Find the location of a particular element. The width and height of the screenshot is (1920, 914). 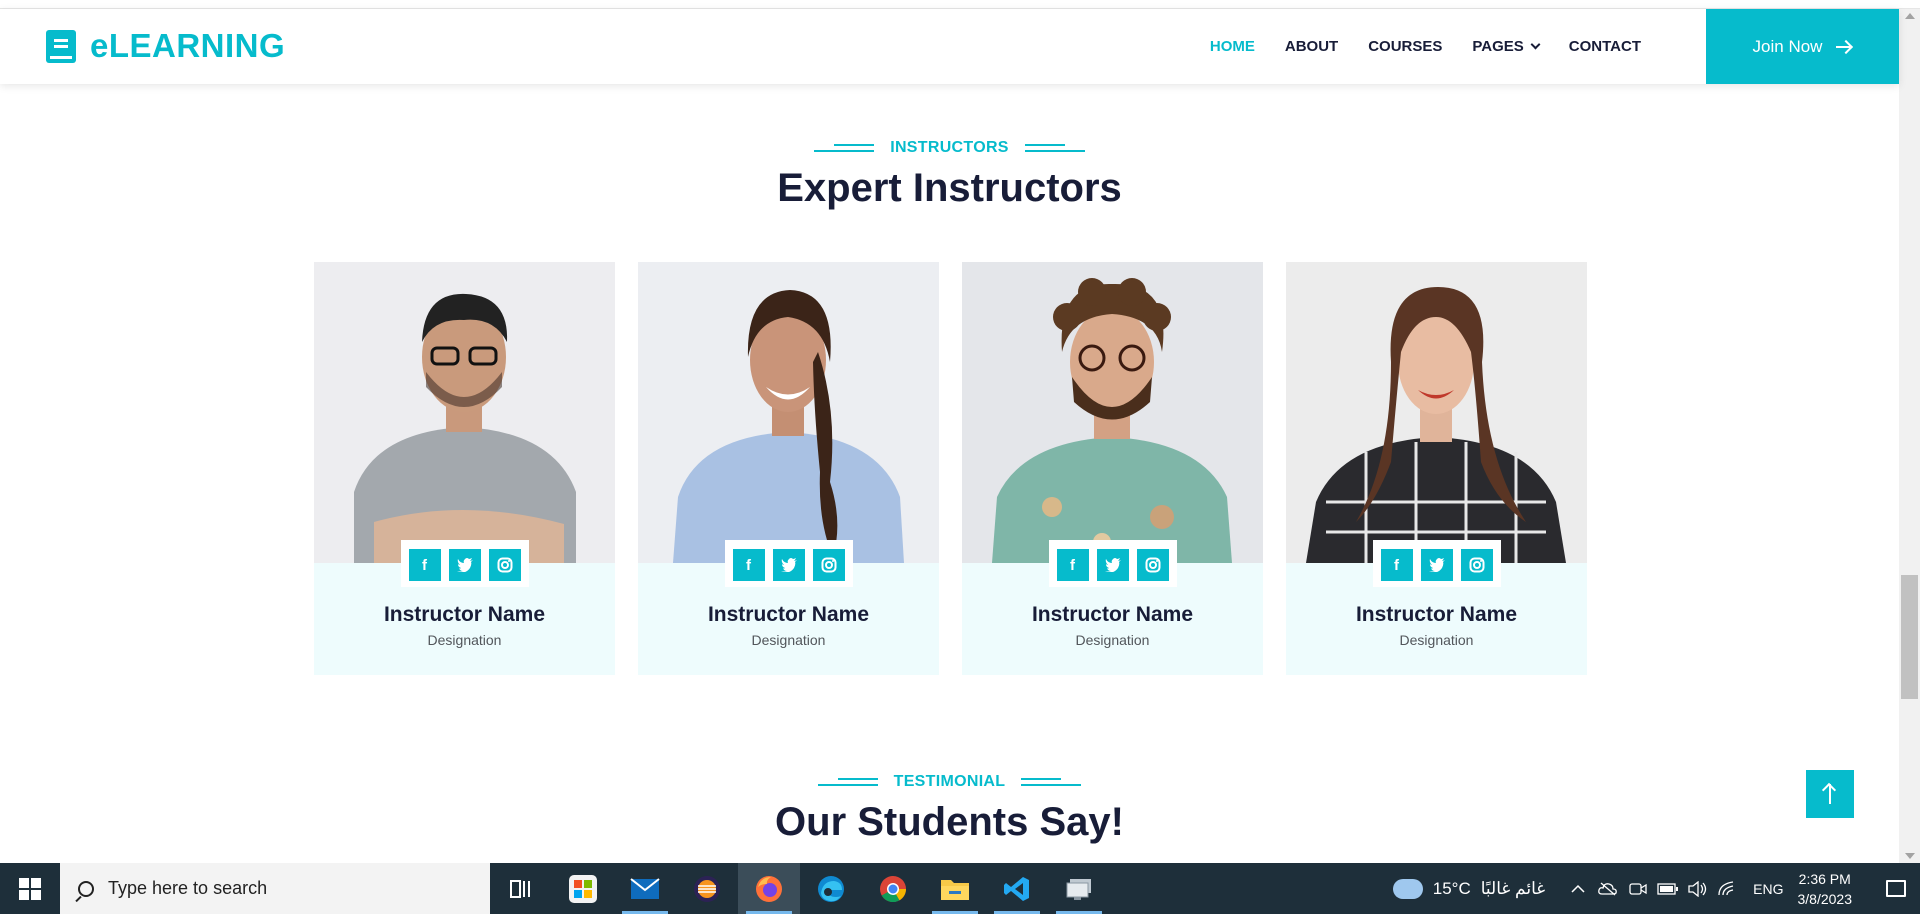

start-button is located at coordinates (30, 888).